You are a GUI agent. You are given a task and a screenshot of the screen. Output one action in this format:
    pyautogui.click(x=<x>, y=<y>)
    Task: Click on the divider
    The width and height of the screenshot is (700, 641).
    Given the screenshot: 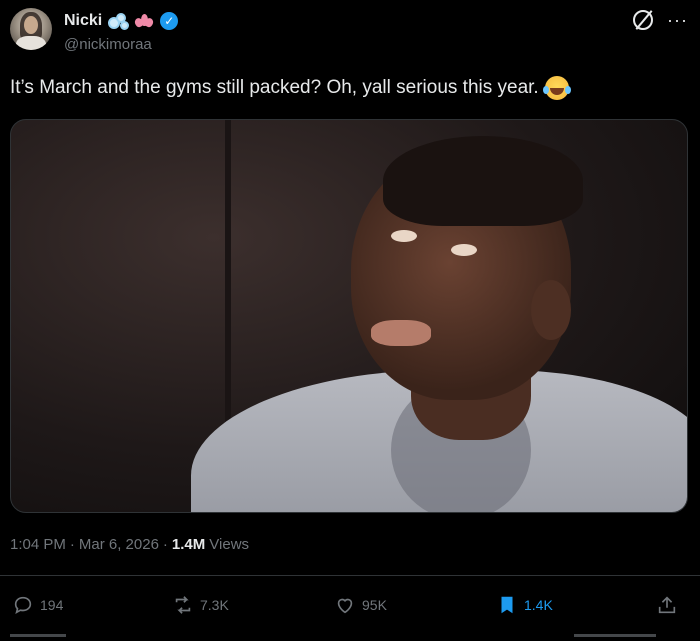 What is the action you would take?
    pyautogui.click(x=350, y=575)
    